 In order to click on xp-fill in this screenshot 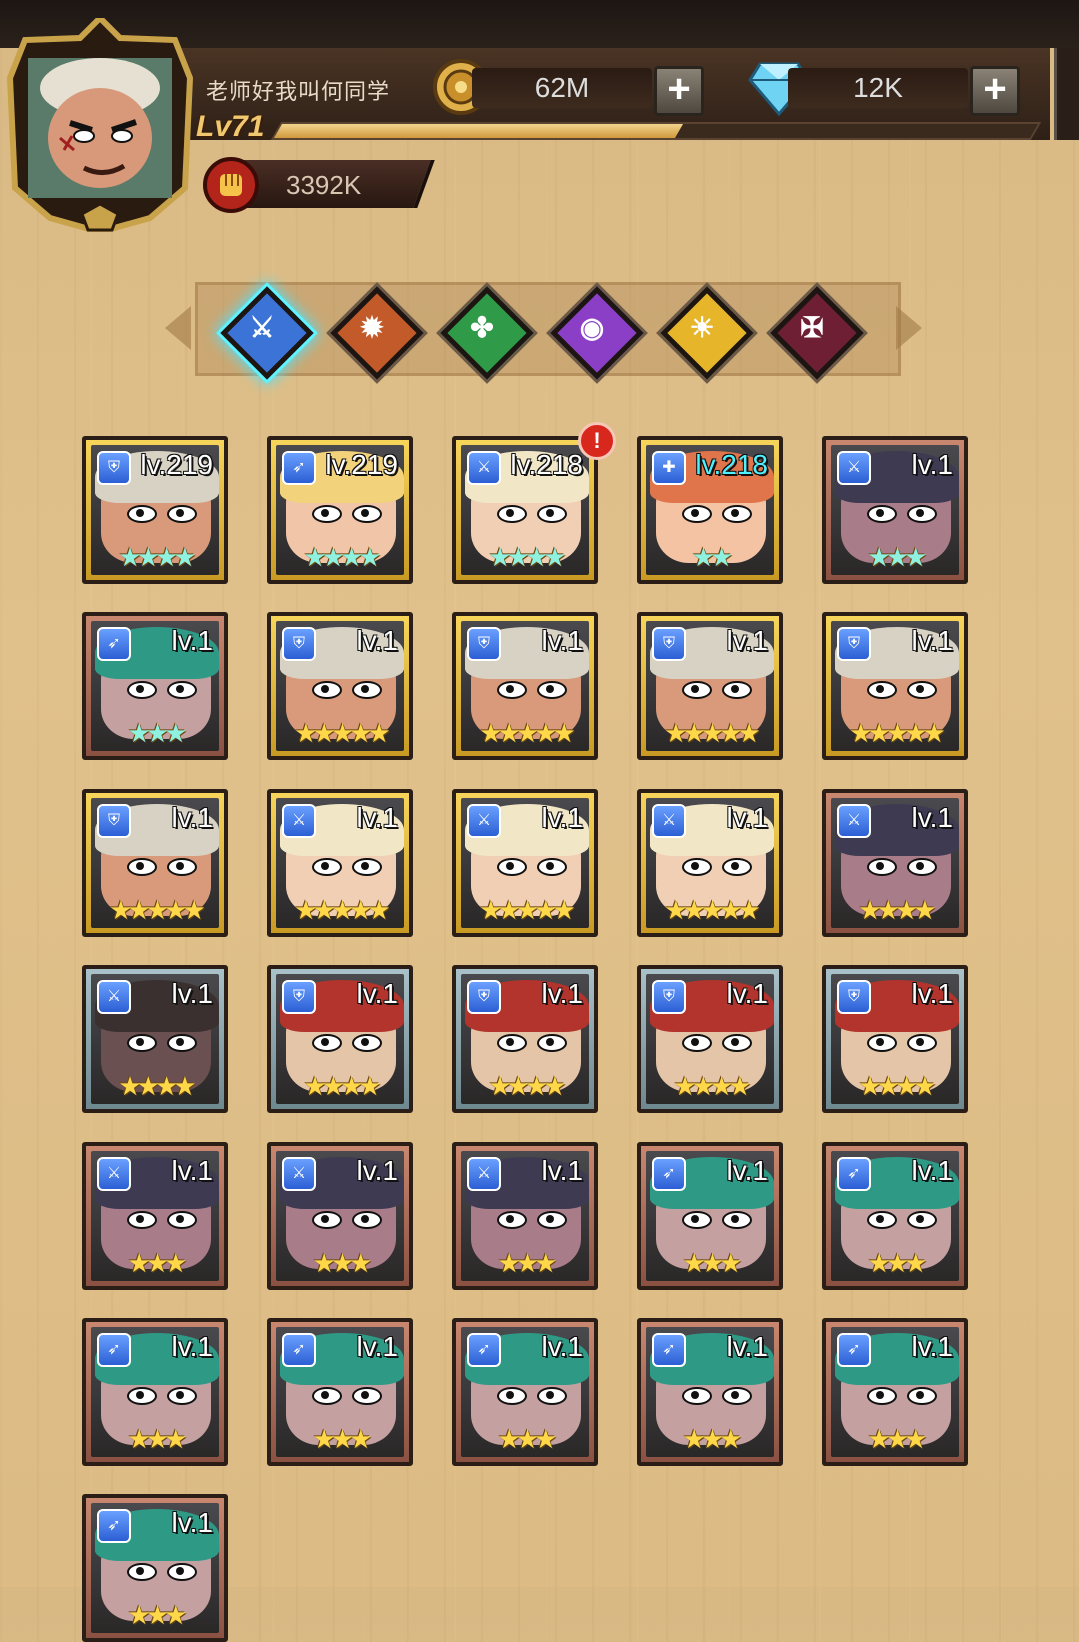, I will do `click(478, 131)`.